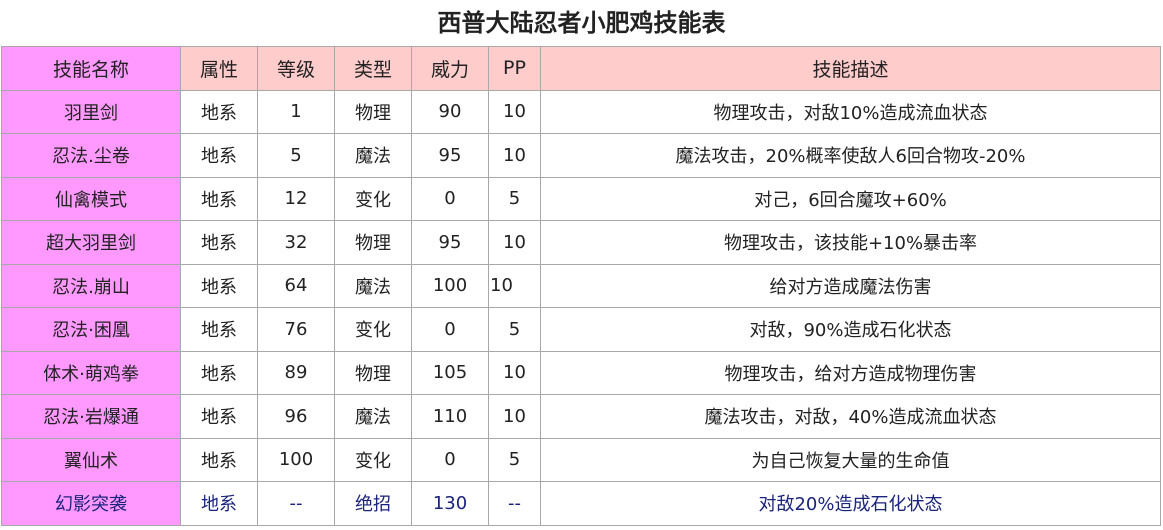 The width and height of the screenshot is (1163, 530). I want to click on skill-name-cell: 仙禽模式, so click(91, 198).